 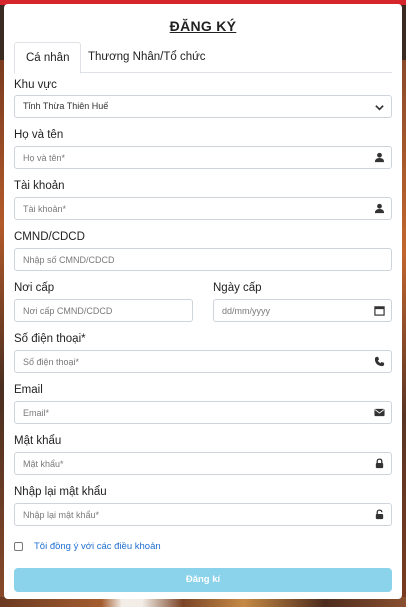 I want to click on account-field, so click(x=203, y=208).